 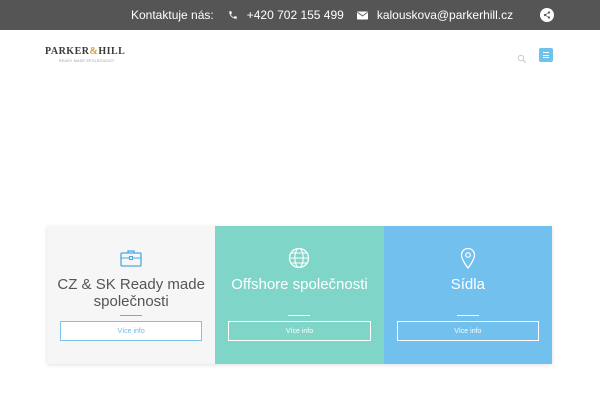 I want to click on menu-icon, so click(x=546, y=55).